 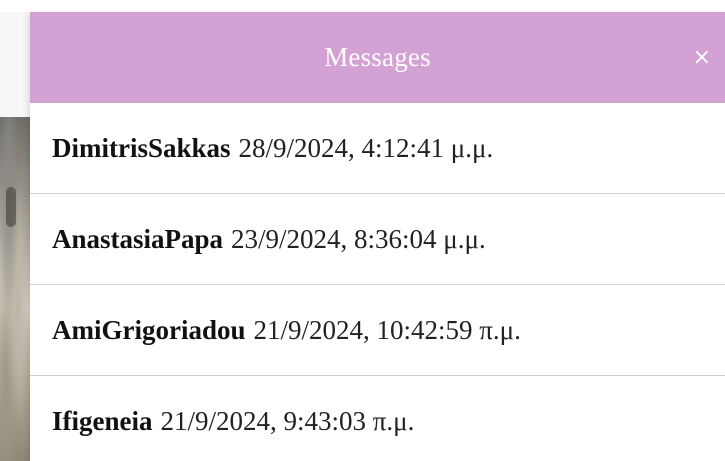 What do you see at coordinates (149, 329) in the screenshot?
I see `message-sender: AmiGrigoriadou` at bounding box center [149, 329].